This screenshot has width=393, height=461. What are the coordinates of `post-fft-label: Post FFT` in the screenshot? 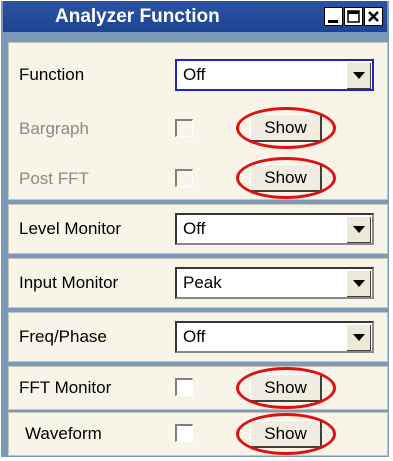 It's located at (54, 178).